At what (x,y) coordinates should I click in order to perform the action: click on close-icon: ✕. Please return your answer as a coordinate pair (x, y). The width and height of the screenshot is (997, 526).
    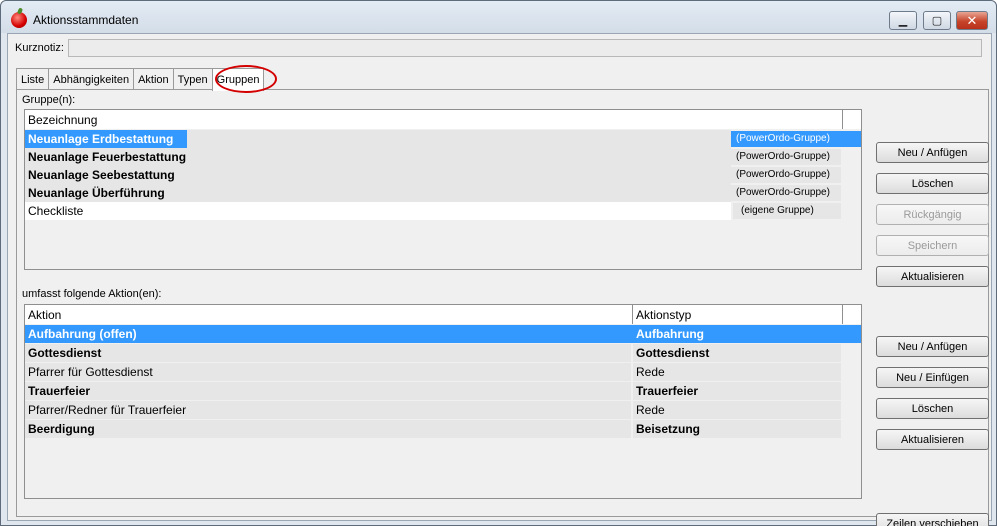
    Looking at the image, I should click on (972, 20).